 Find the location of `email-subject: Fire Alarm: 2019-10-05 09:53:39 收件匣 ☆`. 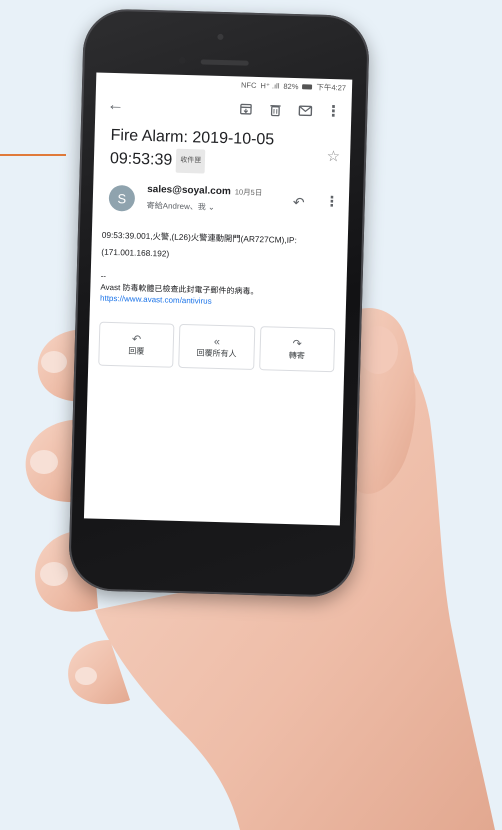

email-subject: Fire Alarm: 2019-10-05 09:53:39 收件匣 ☆ is located at coordinates (222, 149).